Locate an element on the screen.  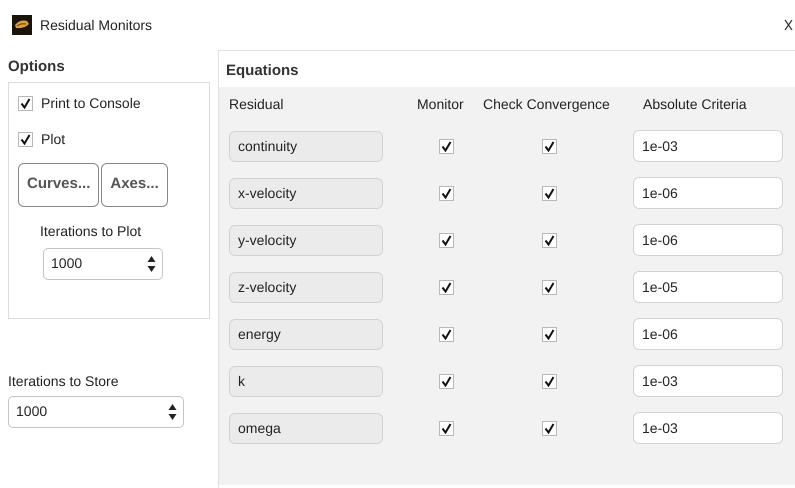
column-header: Monitor is located at coordinates (441, 104).